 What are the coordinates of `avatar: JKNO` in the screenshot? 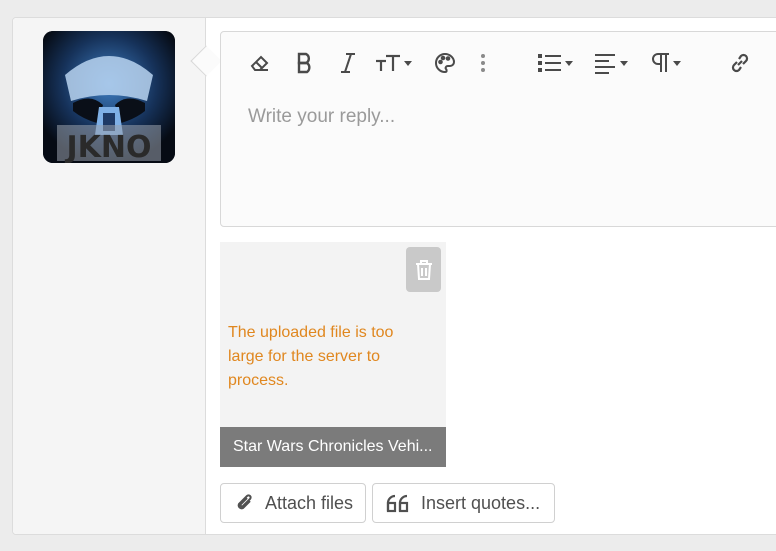 It's located at (109, 97).